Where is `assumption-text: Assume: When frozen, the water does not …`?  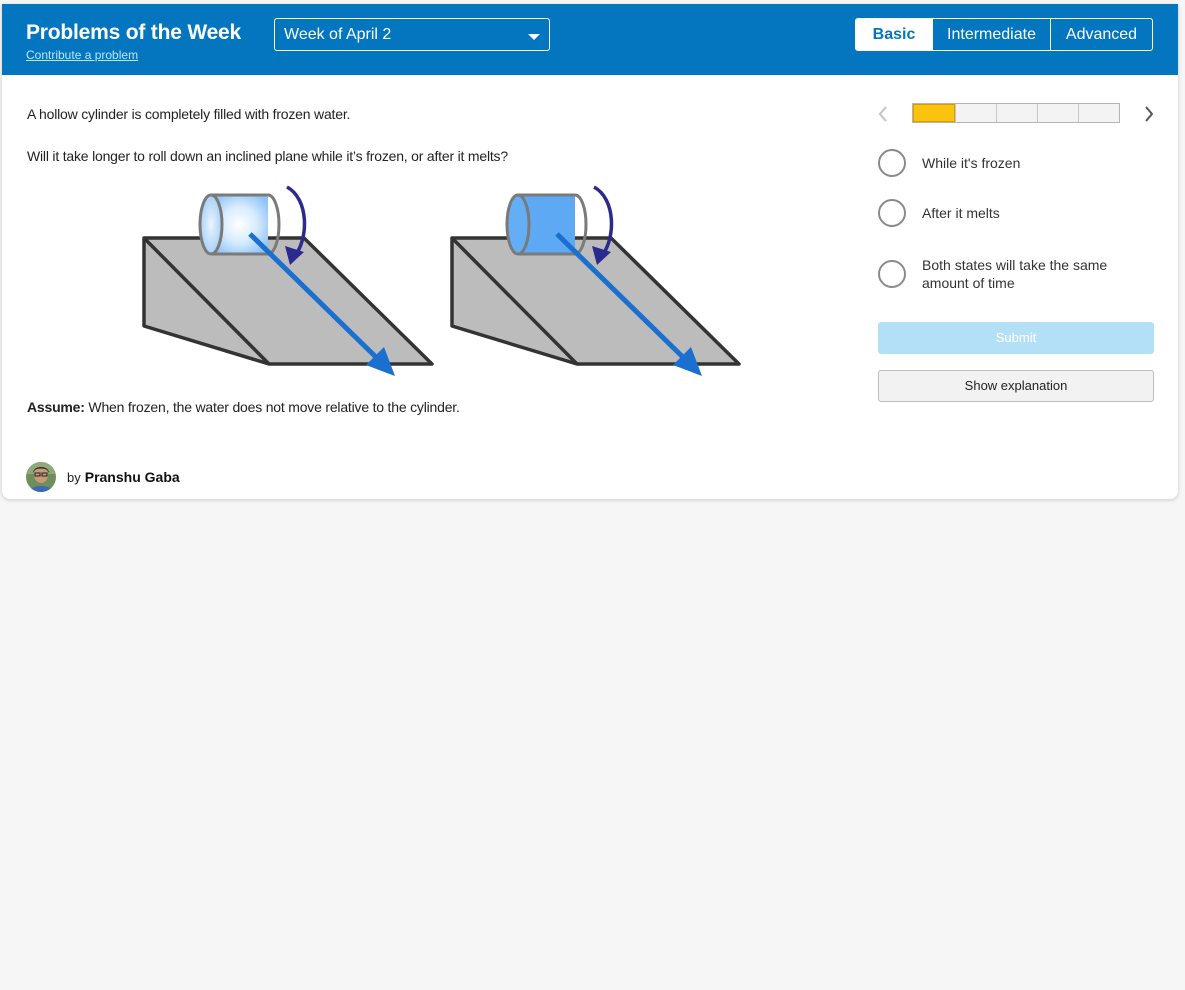
assumption-text: Assume: When frozen, the water does not … is located at coordinates (243, 407).